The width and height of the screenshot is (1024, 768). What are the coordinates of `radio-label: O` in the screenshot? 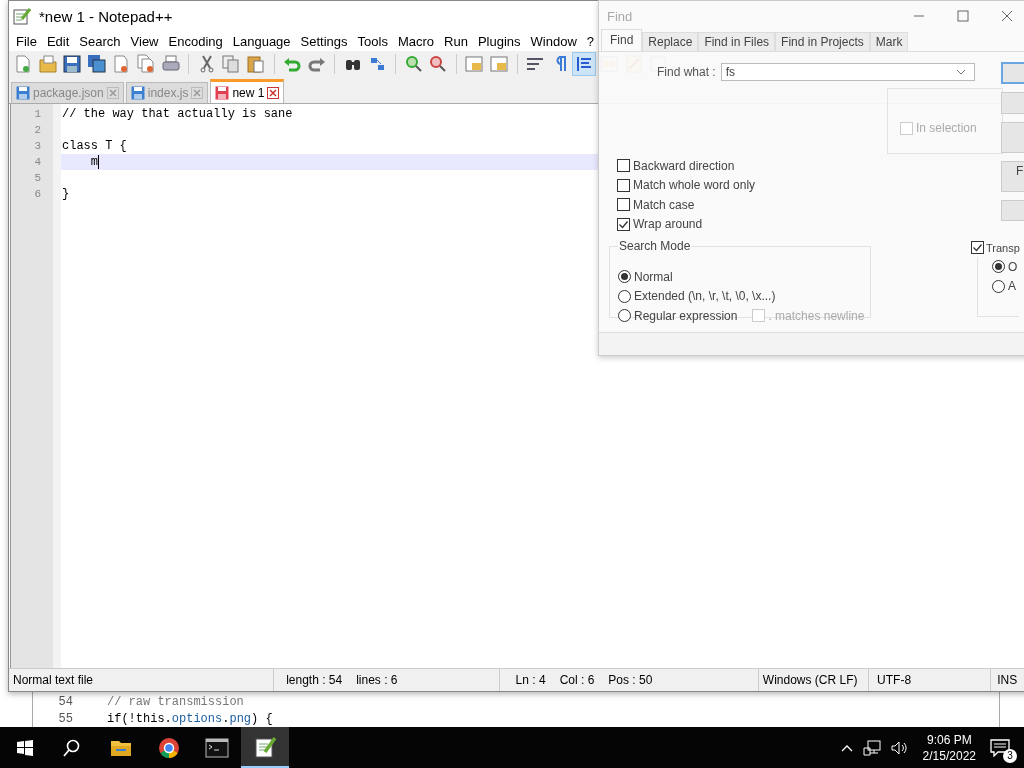 It's located at (1013, 266).